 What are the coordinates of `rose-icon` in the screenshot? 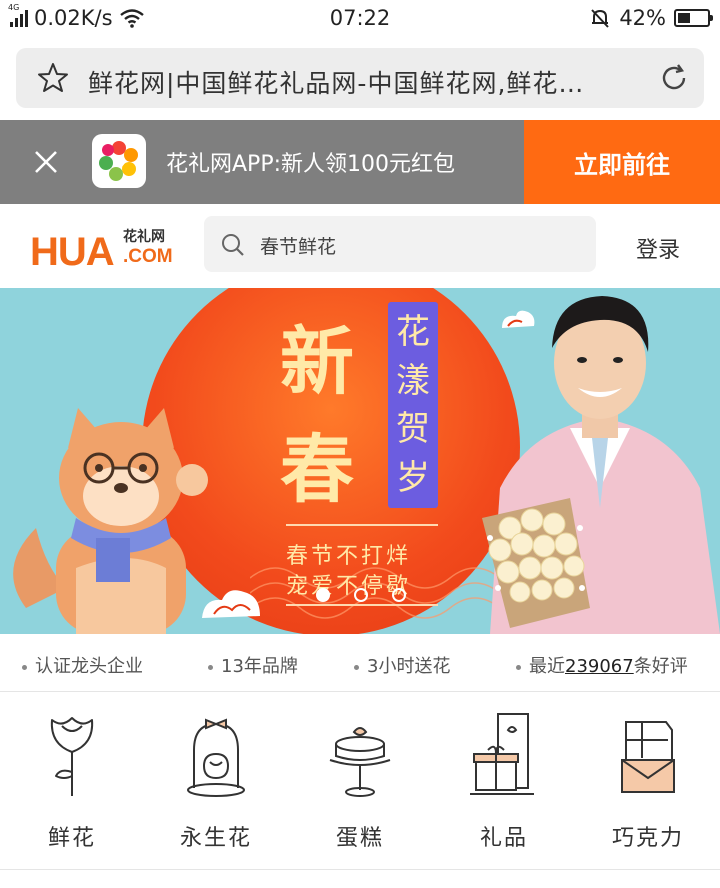 It's located at (72, 756).